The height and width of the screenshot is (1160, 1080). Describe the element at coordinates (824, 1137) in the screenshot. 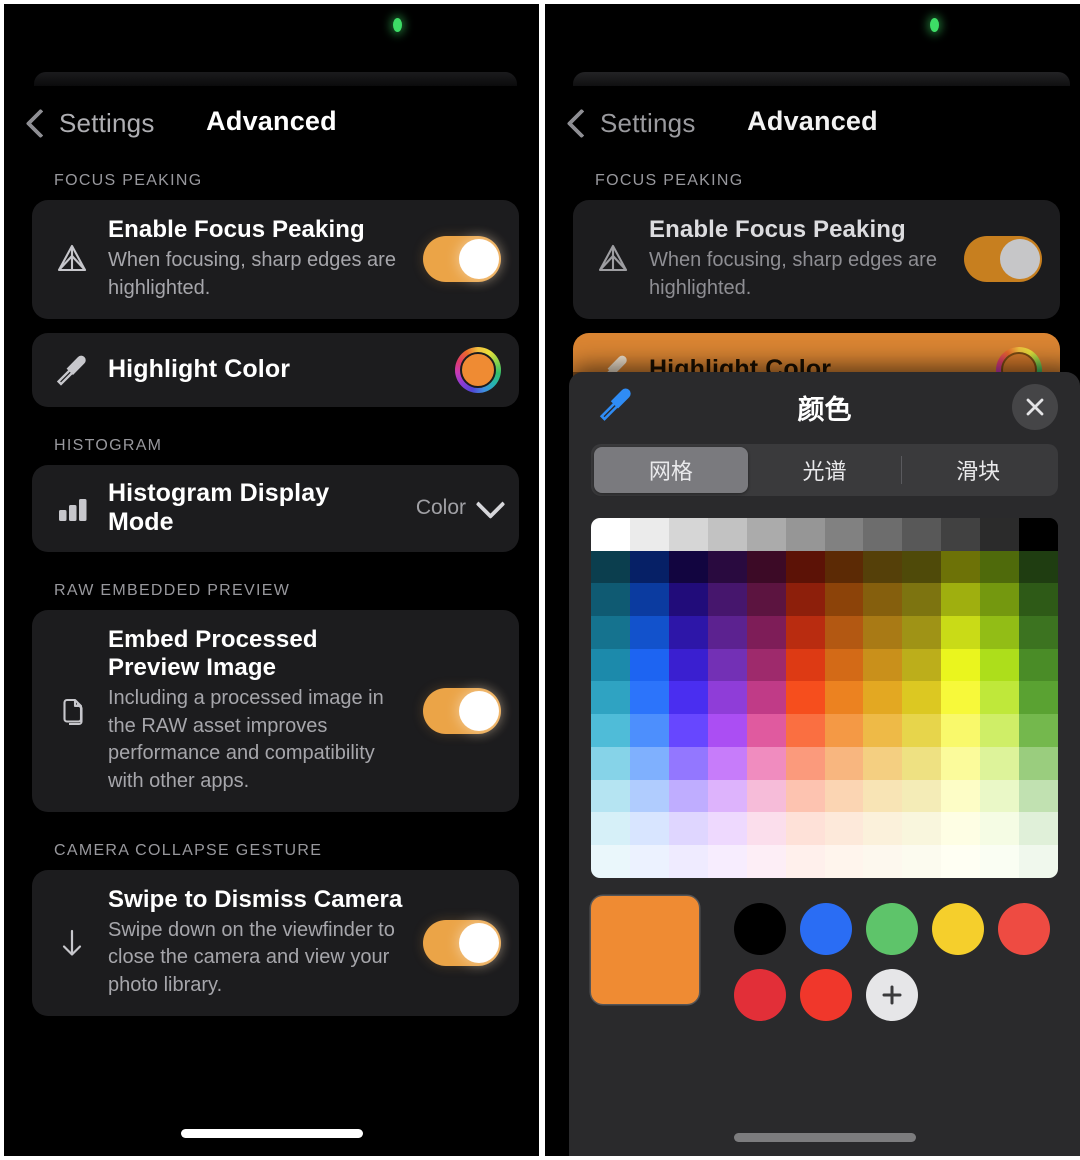

I see `home-indicator` at that location.